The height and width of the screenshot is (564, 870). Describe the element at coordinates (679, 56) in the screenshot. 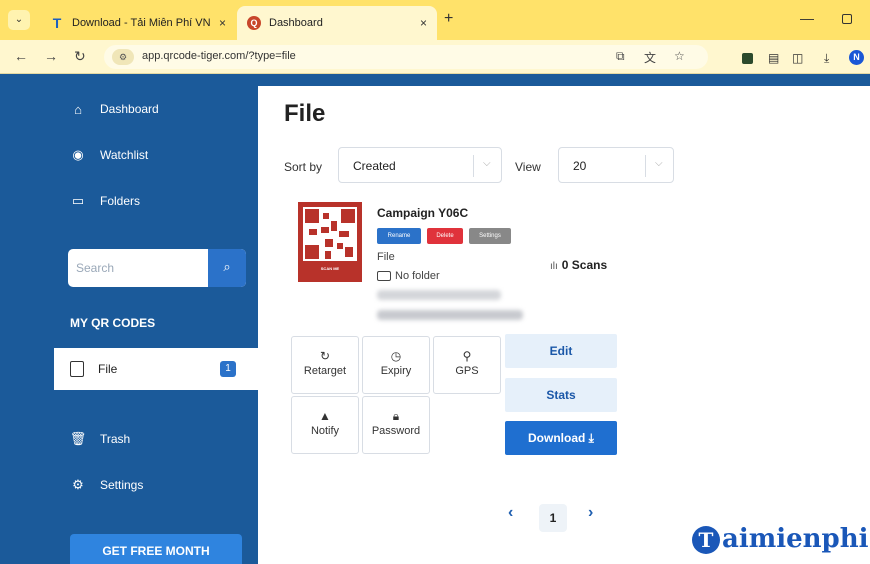

I see `bookmark-star-icon: ☆` at that location.